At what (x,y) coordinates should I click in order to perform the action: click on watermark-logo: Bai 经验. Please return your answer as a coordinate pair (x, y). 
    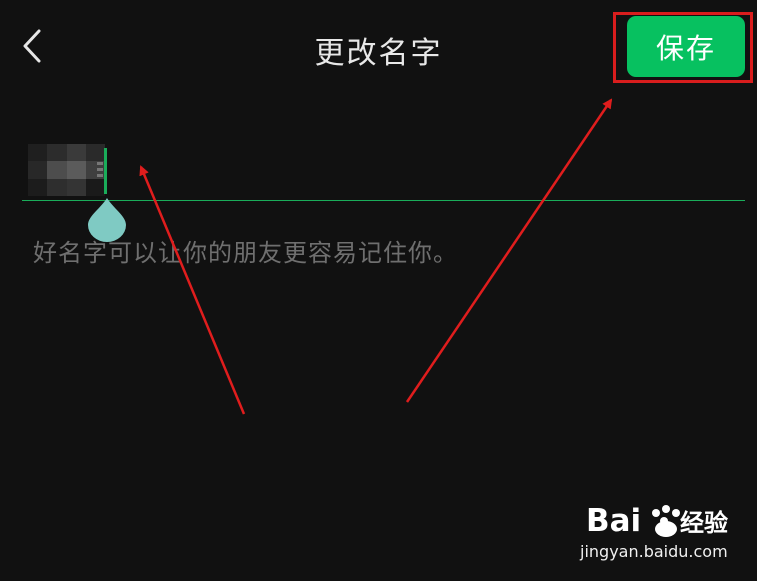
    Looking at the image, I should click on (659, 523).